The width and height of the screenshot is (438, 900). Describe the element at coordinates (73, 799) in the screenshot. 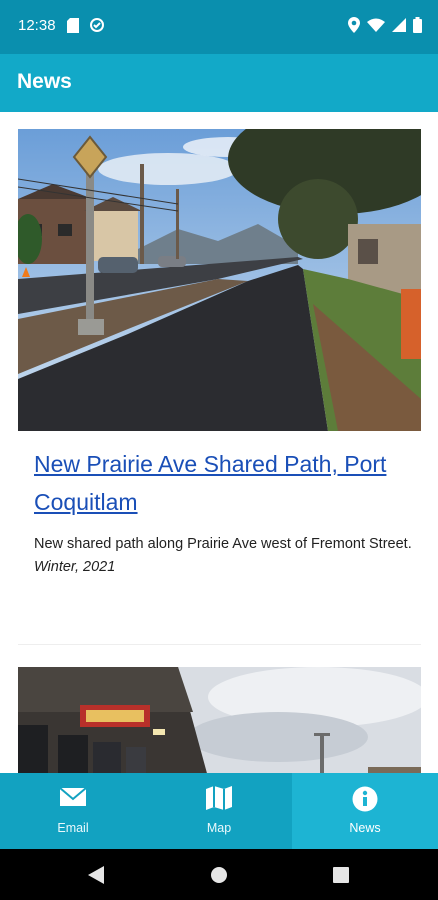

I see `envelope-icon` at that location.